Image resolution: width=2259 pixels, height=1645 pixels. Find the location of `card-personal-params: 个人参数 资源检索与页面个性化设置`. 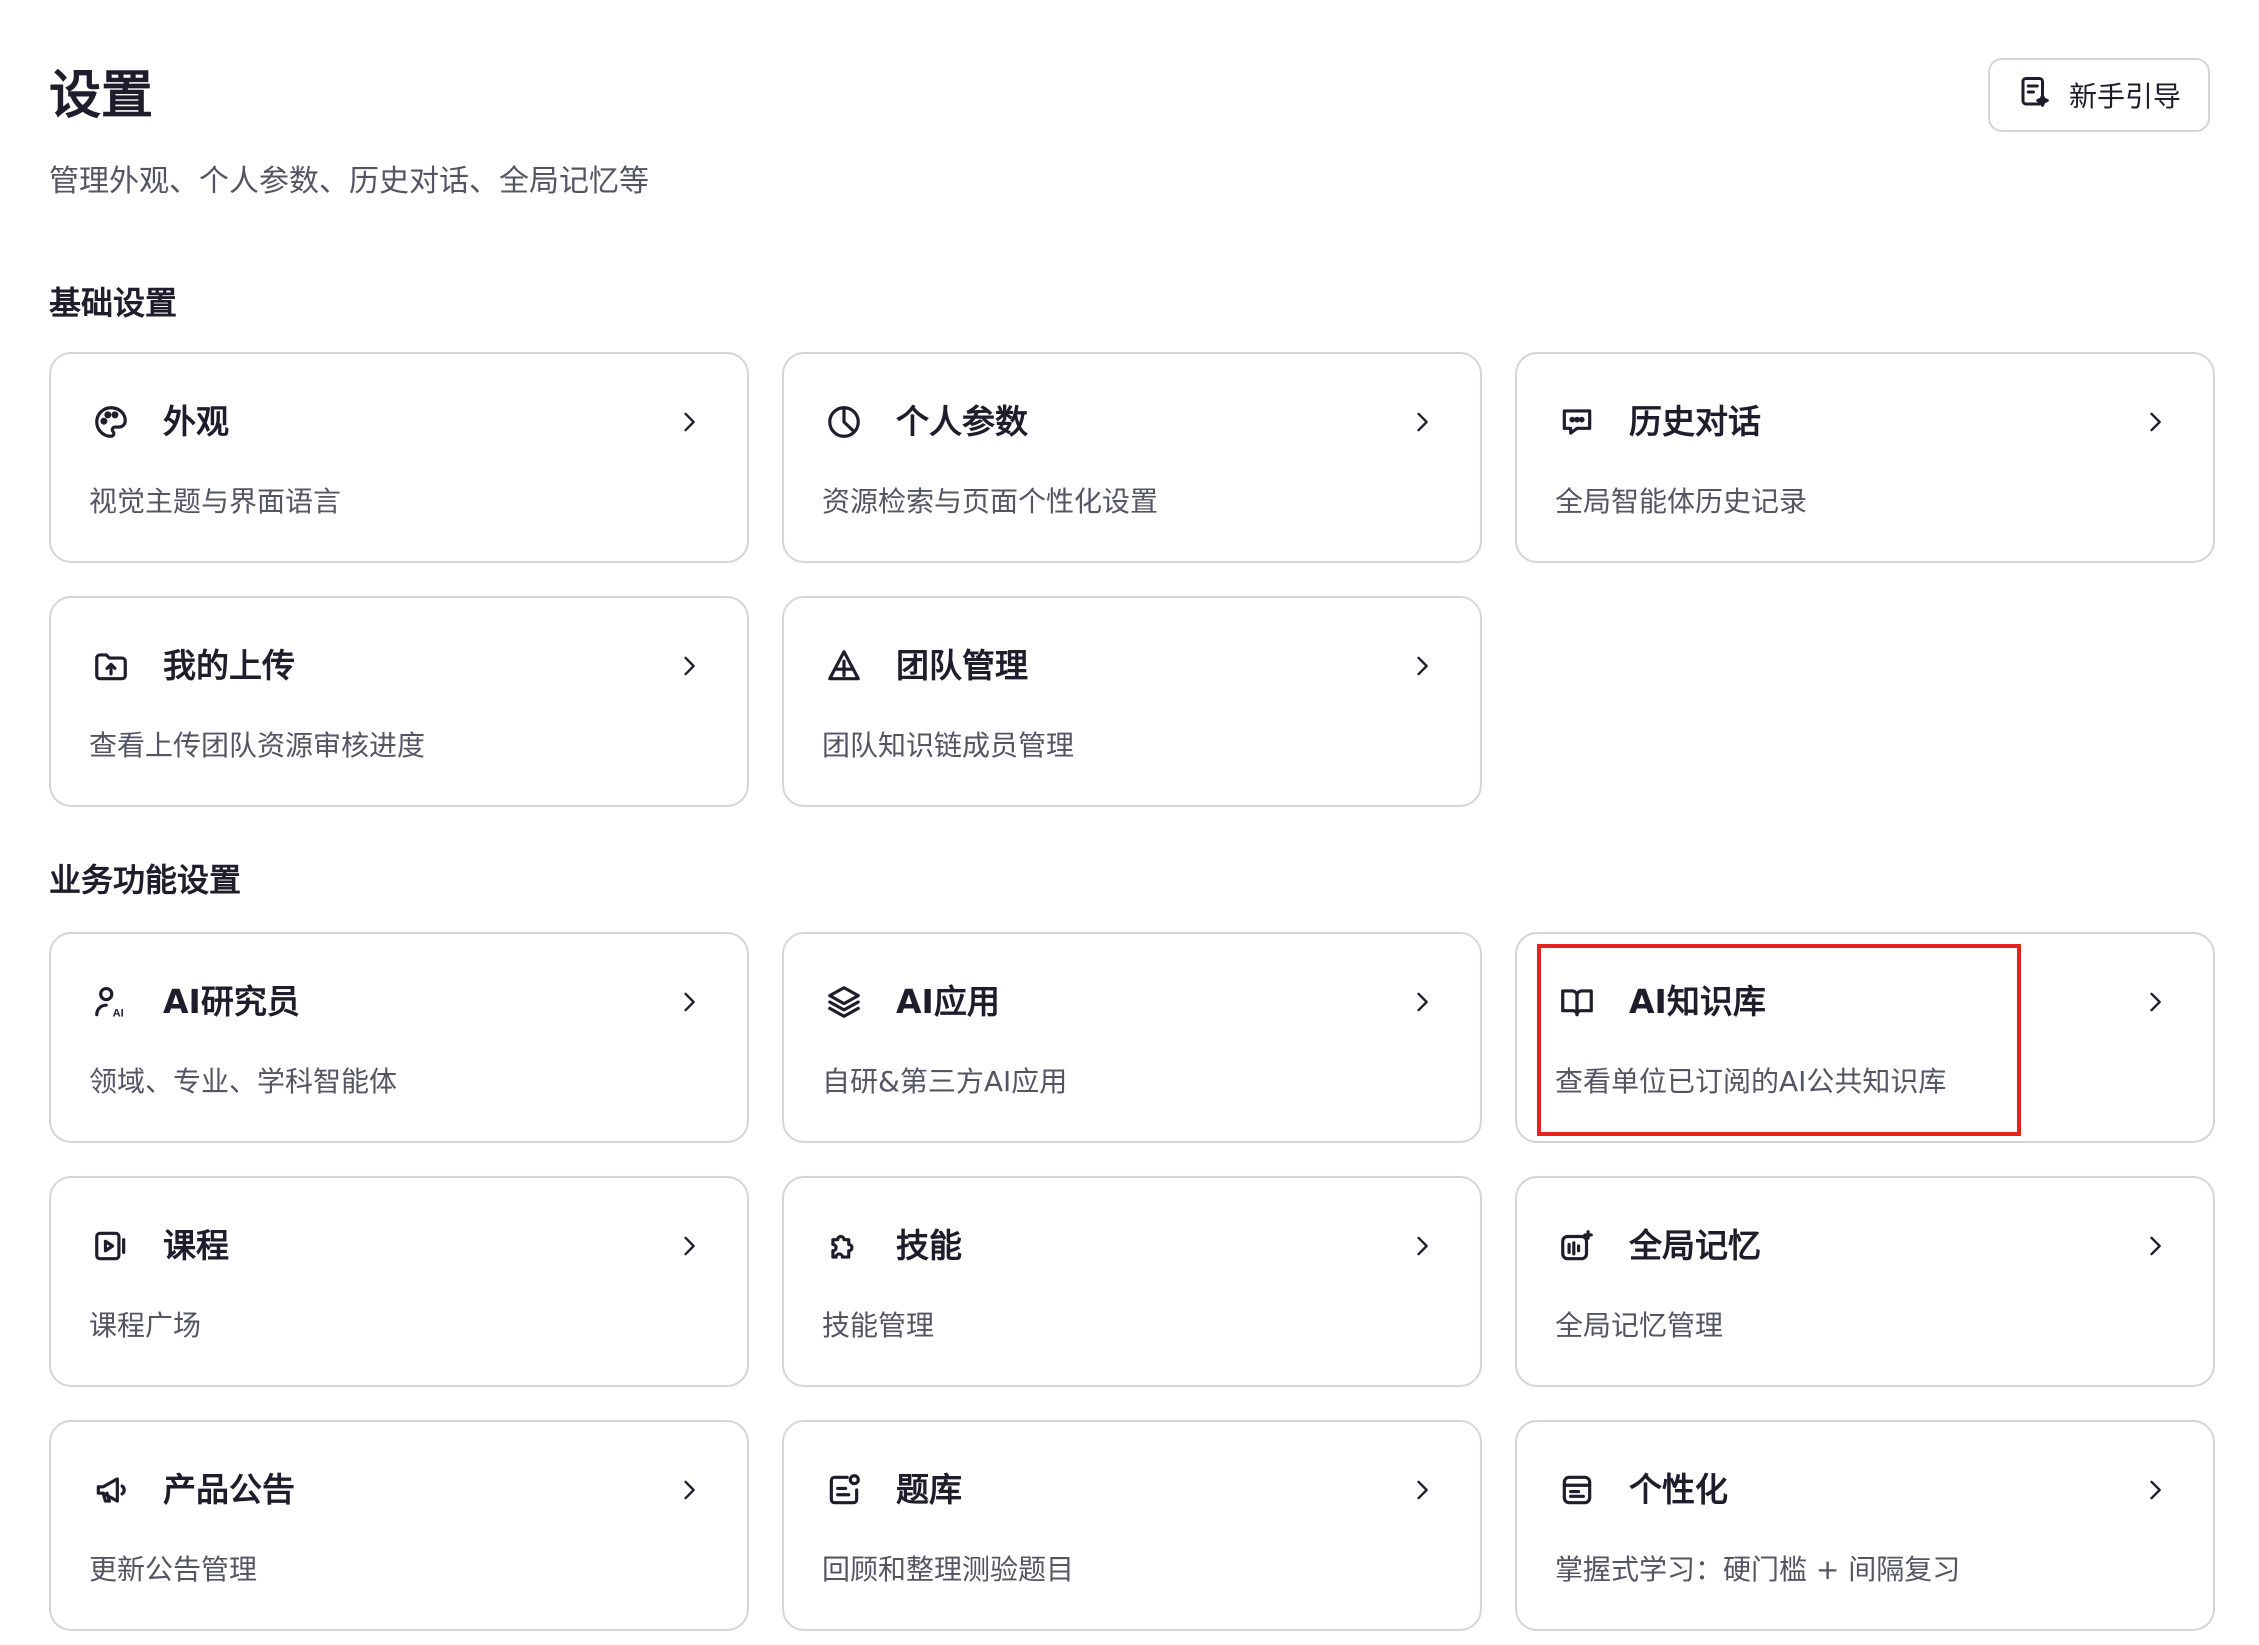

card-personal-params: 个人参数 资源检索与页面个性化设置 is located at coordinates (1132, 457).